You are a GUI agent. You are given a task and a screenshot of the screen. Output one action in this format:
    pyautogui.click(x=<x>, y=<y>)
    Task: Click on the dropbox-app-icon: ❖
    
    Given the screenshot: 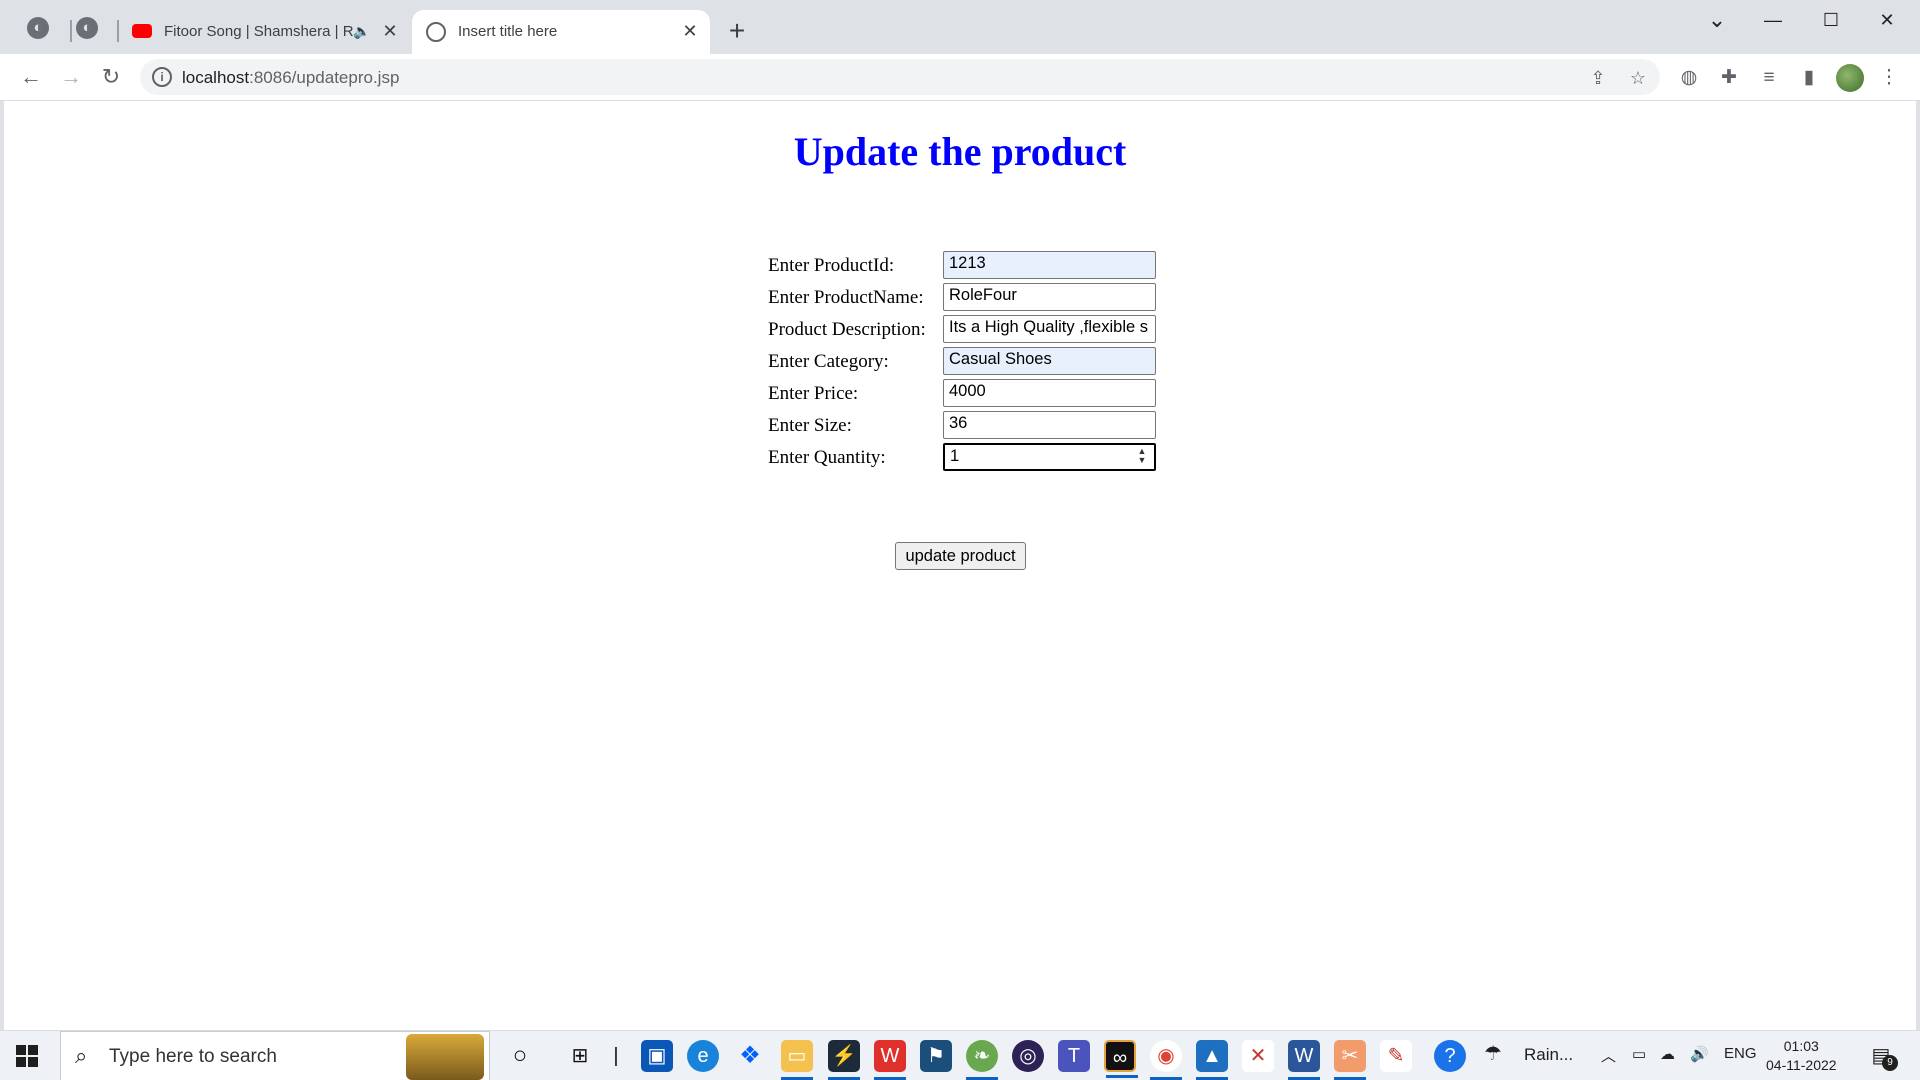 What is the action you would take?
    pyautogui.click(x=750, y=1056)
    